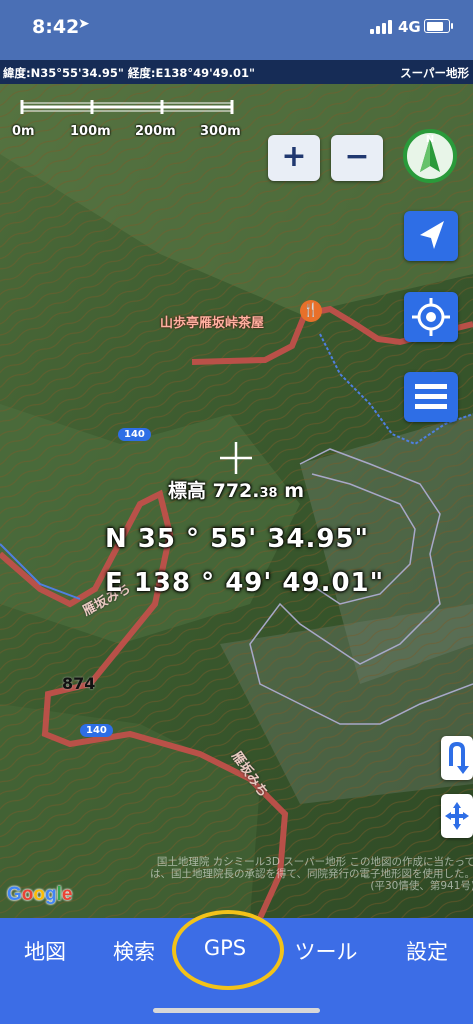 This screenshot has height=1024, width=473. What do you see at coordinates (90, 131) in the screenshot?
I see `scale-label: 100m` at bounding box center [90, 131].